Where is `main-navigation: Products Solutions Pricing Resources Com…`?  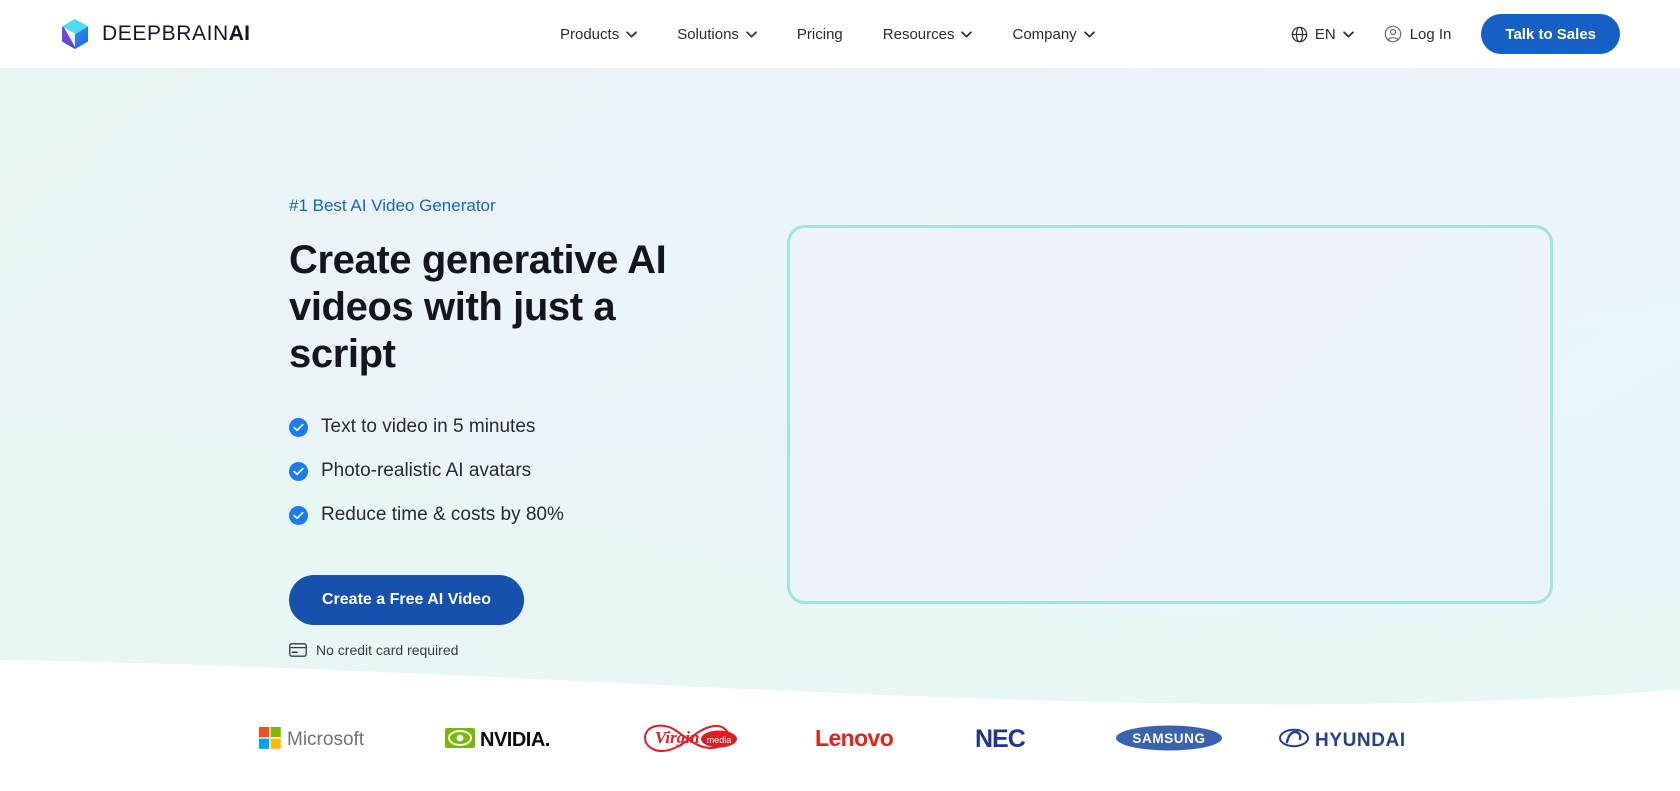
main-navigation: Products Solutions Pricing Resources Com… is located at coordinates (827, 34).